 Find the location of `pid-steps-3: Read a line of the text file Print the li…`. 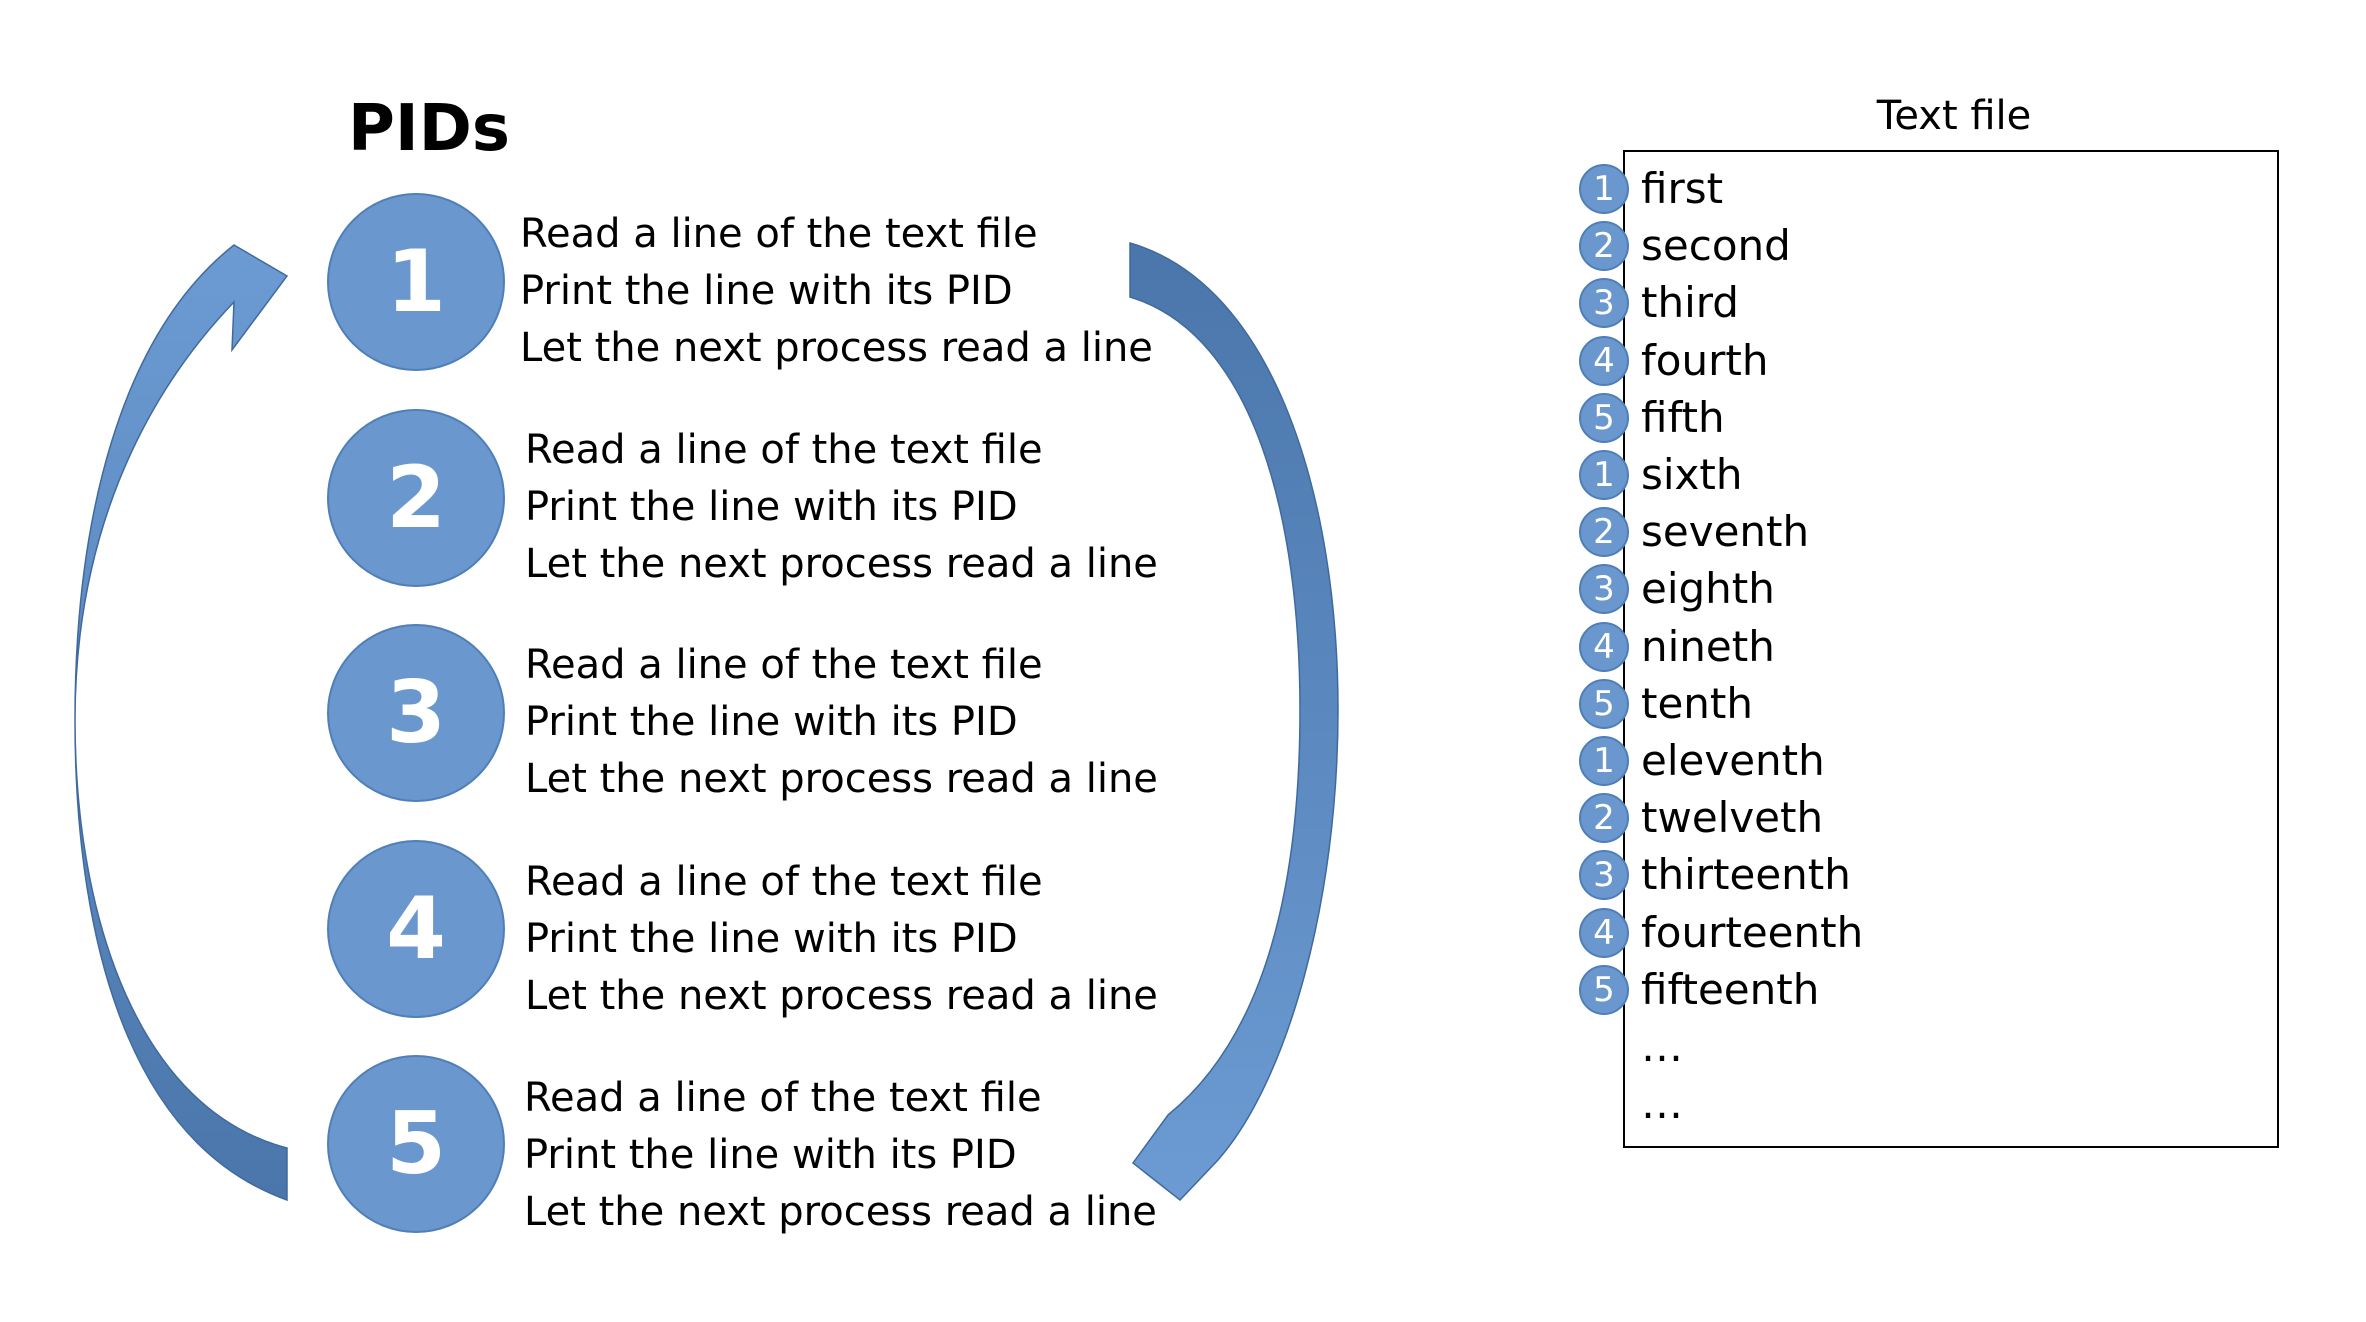

pid-steps-3: Read a line of the text file Print the li… is located at coordinates (841, 722).